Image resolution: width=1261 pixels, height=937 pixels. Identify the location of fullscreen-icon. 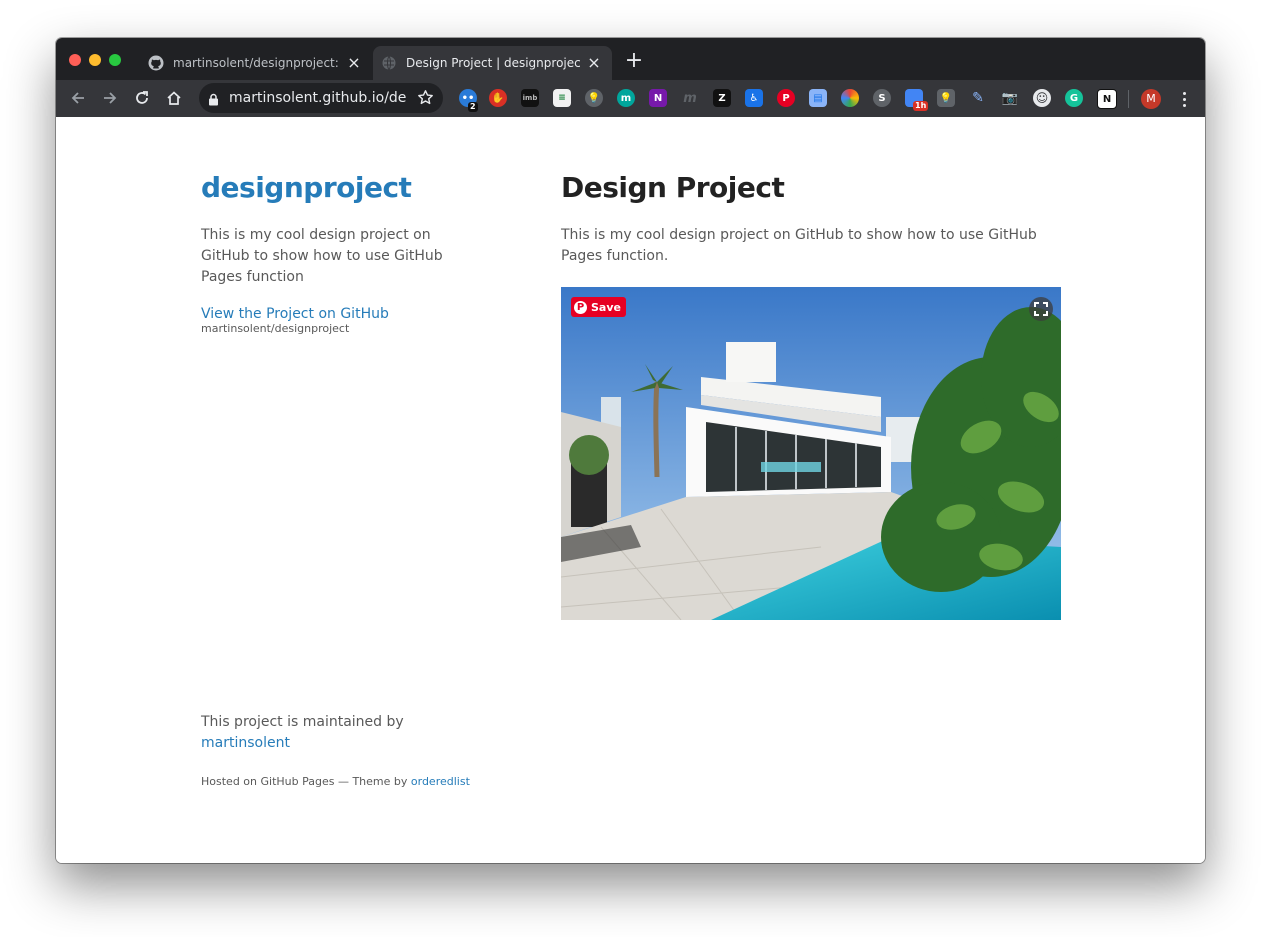
(1041, 309).